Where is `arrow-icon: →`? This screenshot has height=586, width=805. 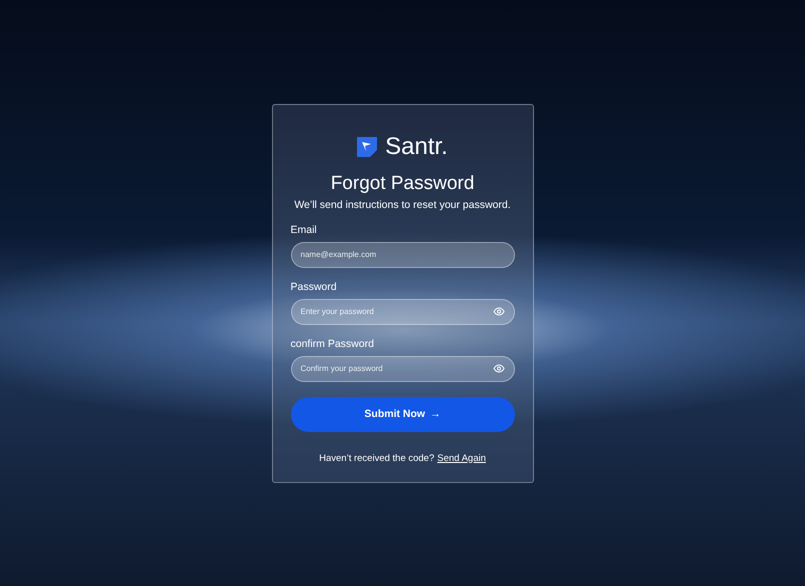
arrow-icon: → is located at coordinates (435, 414).